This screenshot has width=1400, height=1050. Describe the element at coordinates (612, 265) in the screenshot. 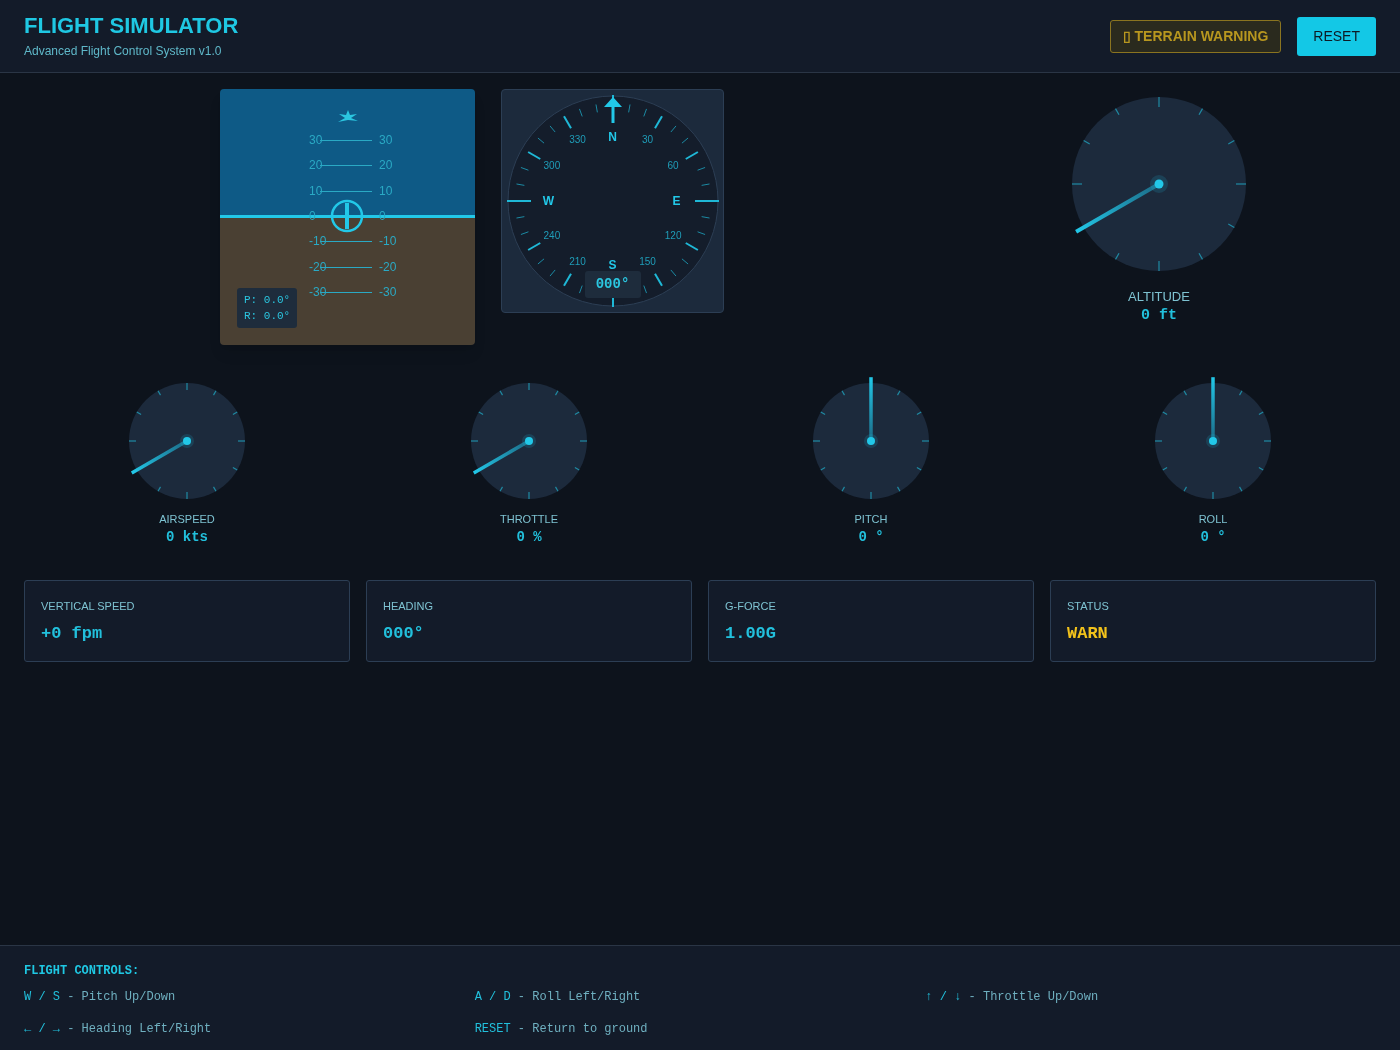

I see `compass-letter: S` at that location.